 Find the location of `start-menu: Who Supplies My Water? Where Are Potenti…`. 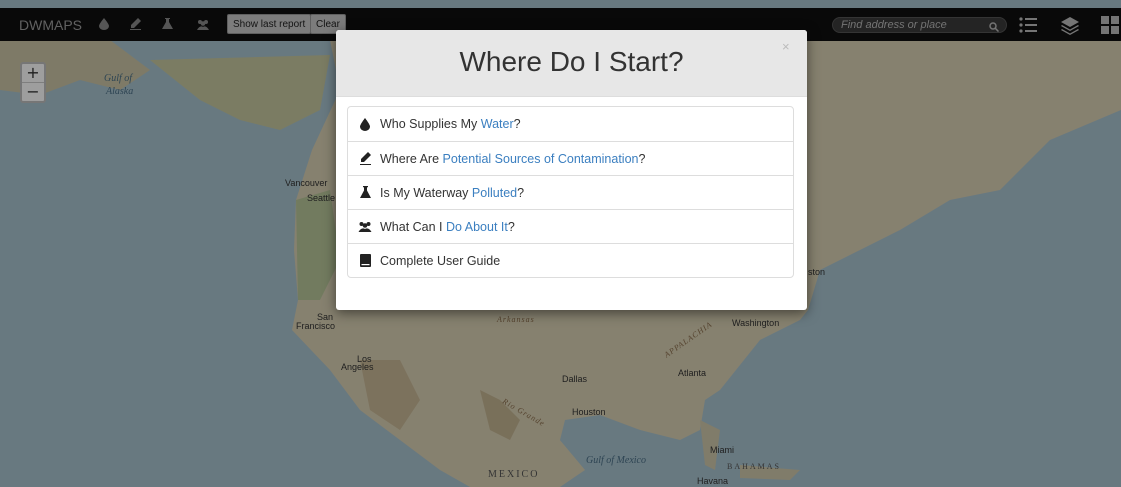

start-menu: Who Supplies My Water? Where Are Potenti… is located at coordinates (570, 192).